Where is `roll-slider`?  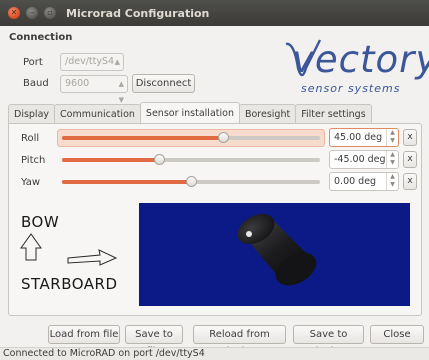
roll-slider is located at coordinates (191, 137).